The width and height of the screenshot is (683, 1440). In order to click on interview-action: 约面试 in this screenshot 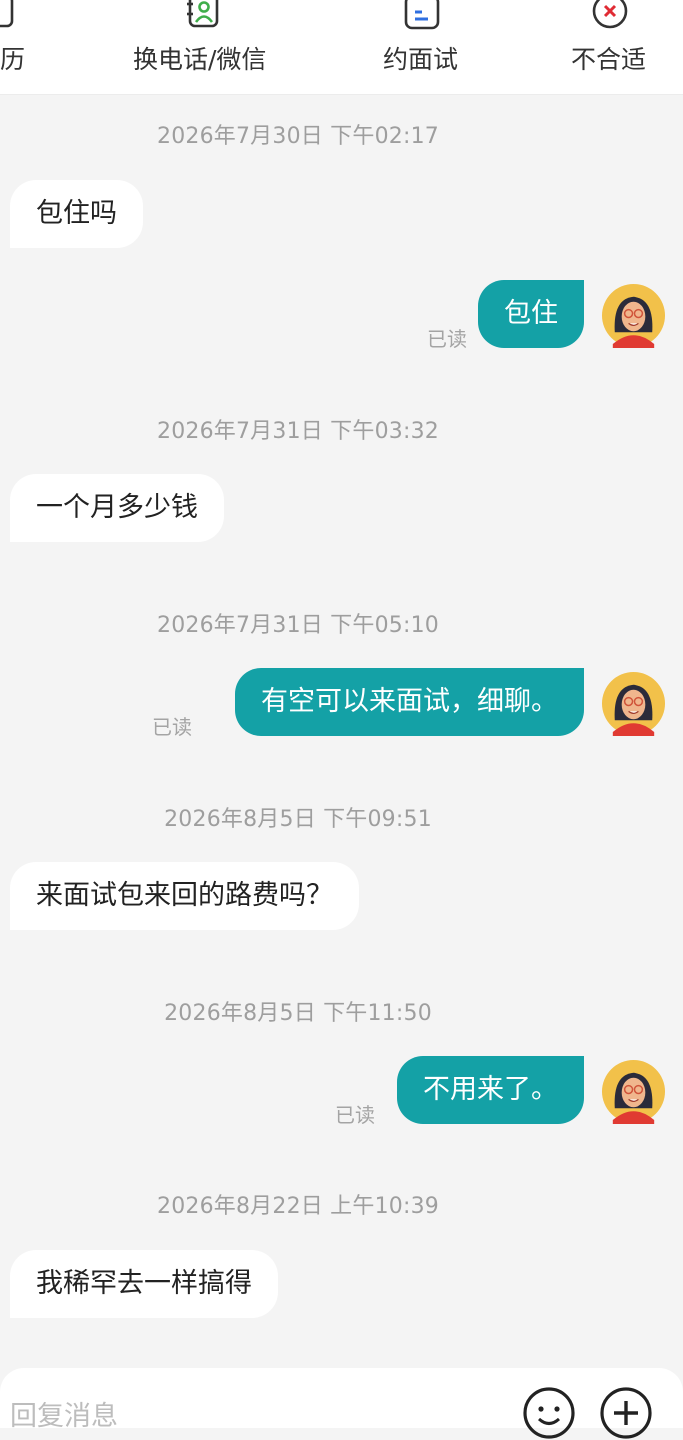, I will do `click(423, 47)`.